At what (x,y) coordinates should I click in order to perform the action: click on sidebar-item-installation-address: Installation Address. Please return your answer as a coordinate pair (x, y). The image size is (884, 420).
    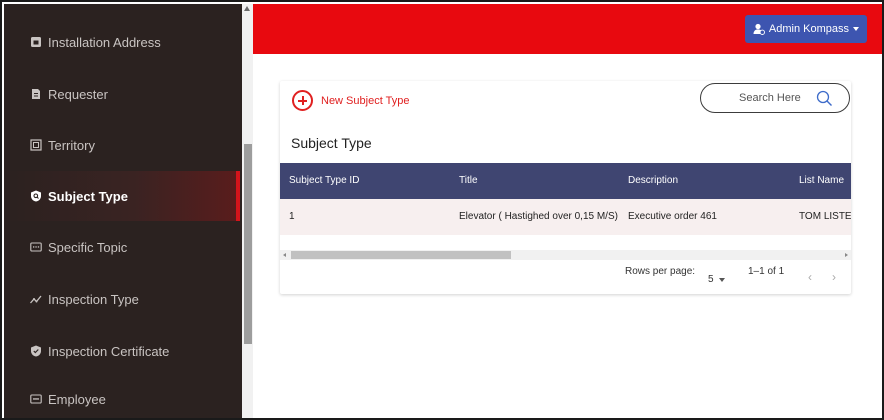
    Looking at the image, I should click on (122, 42).